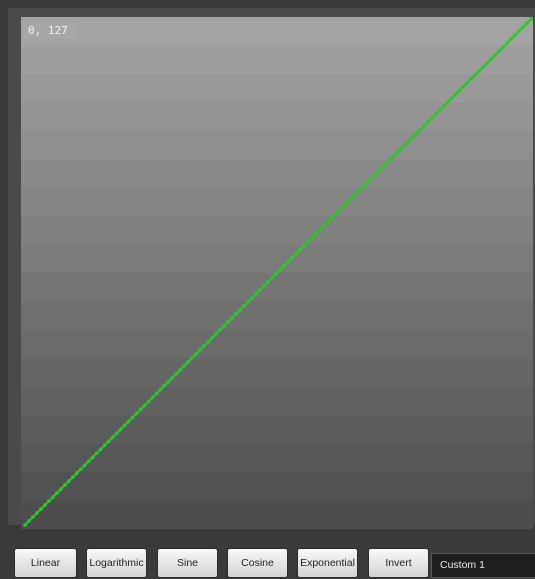 The image size is (535, 579). What do you see at coordinates (116, 563) in the screenshot?
I see `logarithmic-button: Logarithmic` at bounding box center [116, 563].